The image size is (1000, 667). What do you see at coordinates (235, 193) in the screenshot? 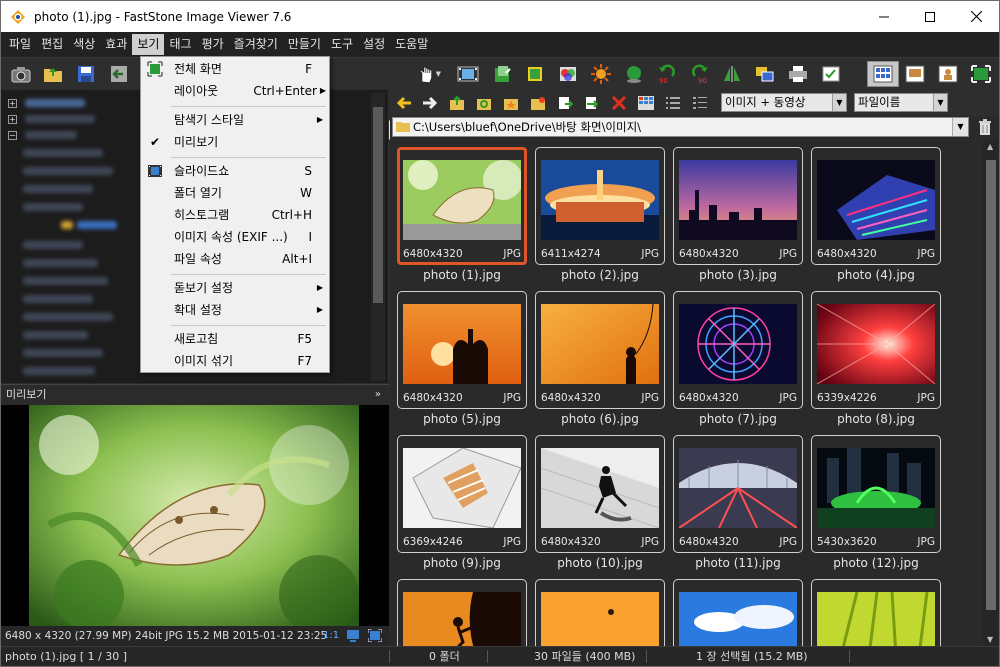
I see `menu-item-open-folder: 폴더 열기 W` at bounding box center [235, 193].